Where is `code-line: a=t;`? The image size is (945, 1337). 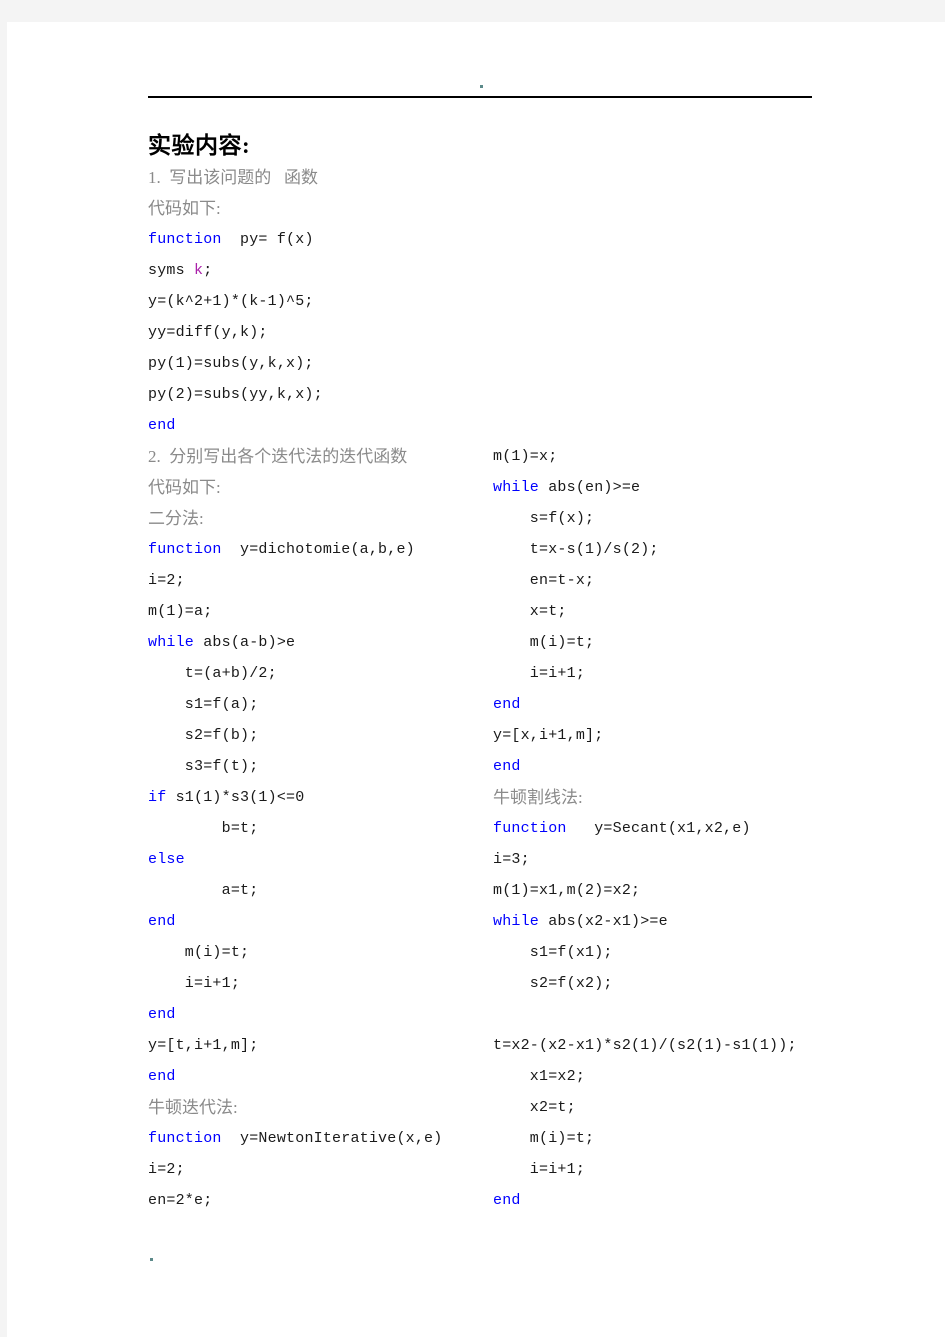 code-line: a=t; is located at coordinates (203, 890).